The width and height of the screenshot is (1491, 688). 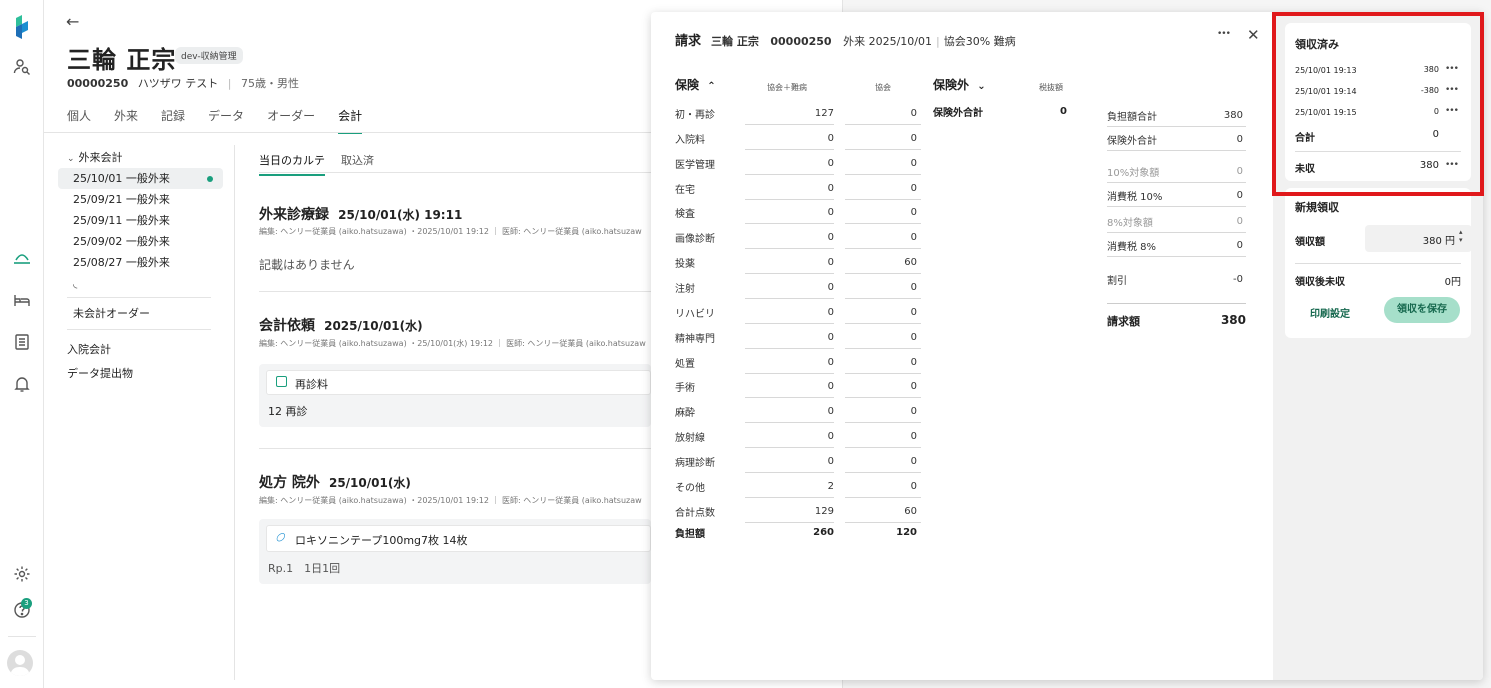 I want to click on tree-item-label: 25/10/01 一般外来, so click(x=121, y=178).